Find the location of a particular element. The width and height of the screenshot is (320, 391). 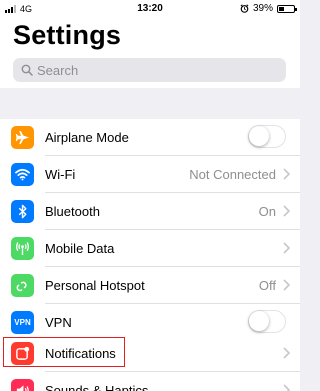

bluetooth-row: Bluetooth On is located at coordinates (150, 211).